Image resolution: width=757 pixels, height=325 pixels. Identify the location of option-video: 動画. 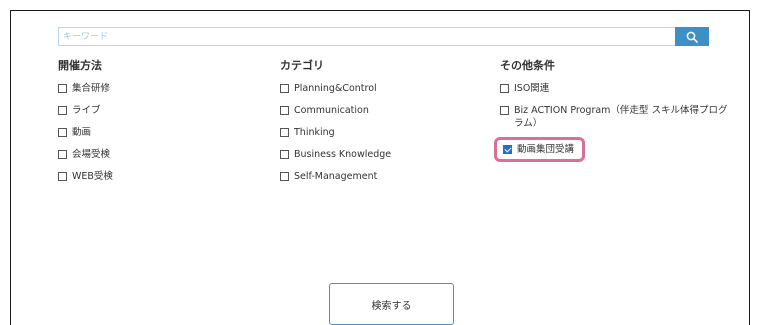
(163, 132).